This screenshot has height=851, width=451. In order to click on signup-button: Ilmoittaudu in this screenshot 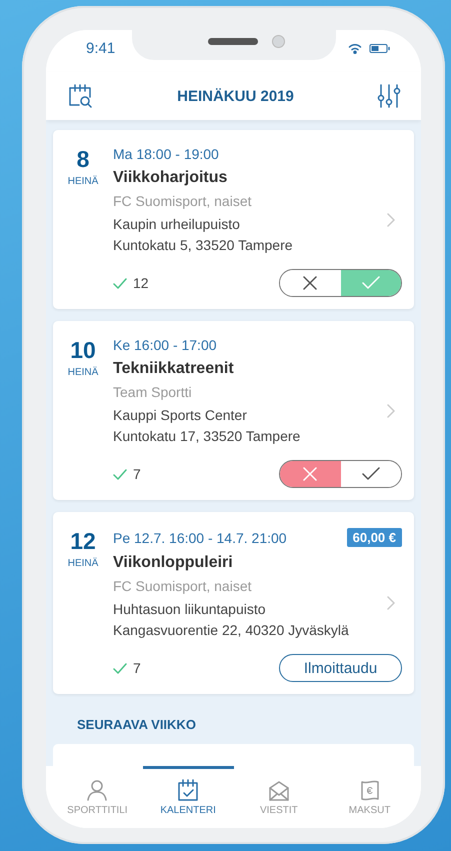, I will do `click(340, 668)`.